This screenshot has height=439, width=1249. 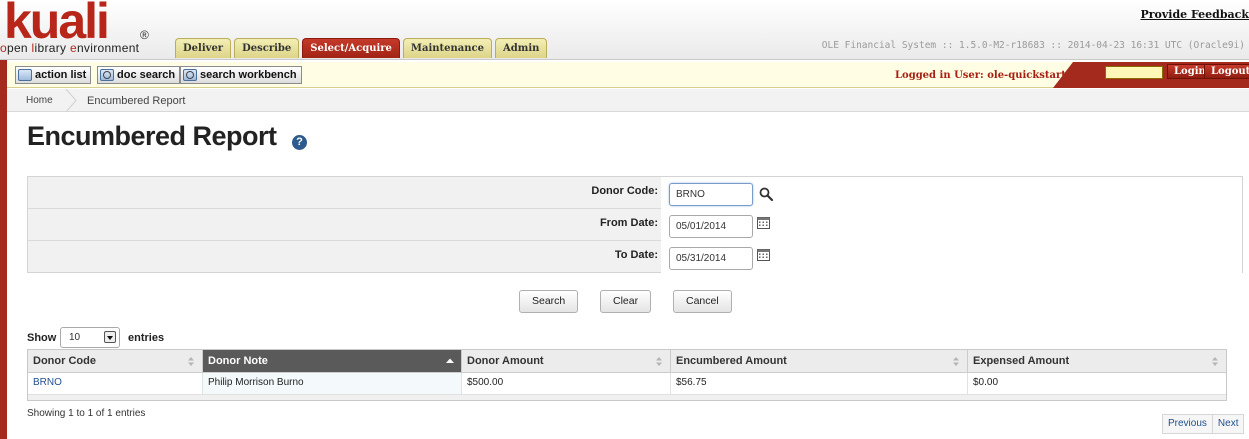 I want to click on entries-label: entries, so click(x=146, y=338).